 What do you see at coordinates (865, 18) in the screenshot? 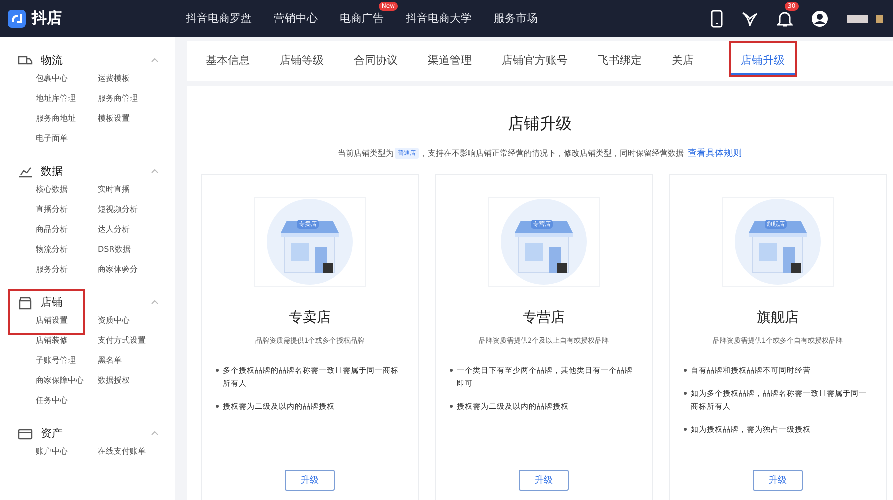
I see `blurred-name` at bounding box center [865, 18].